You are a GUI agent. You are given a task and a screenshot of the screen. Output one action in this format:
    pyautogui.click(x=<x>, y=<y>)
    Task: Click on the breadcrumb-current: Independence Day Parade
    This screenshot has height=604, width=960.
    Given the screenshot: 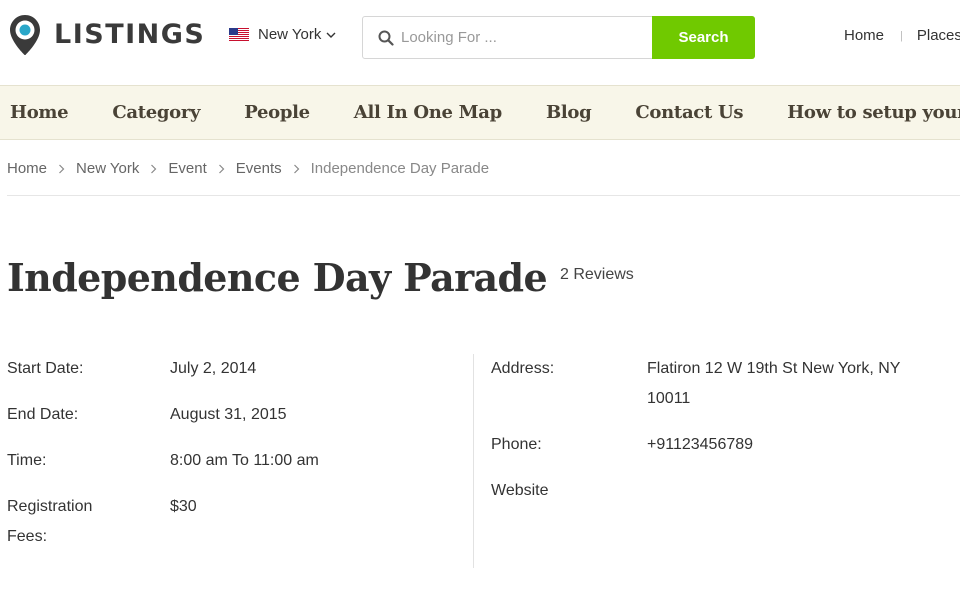 What is the action you would take?
    pyautogui.click(x=400, y=168)
    